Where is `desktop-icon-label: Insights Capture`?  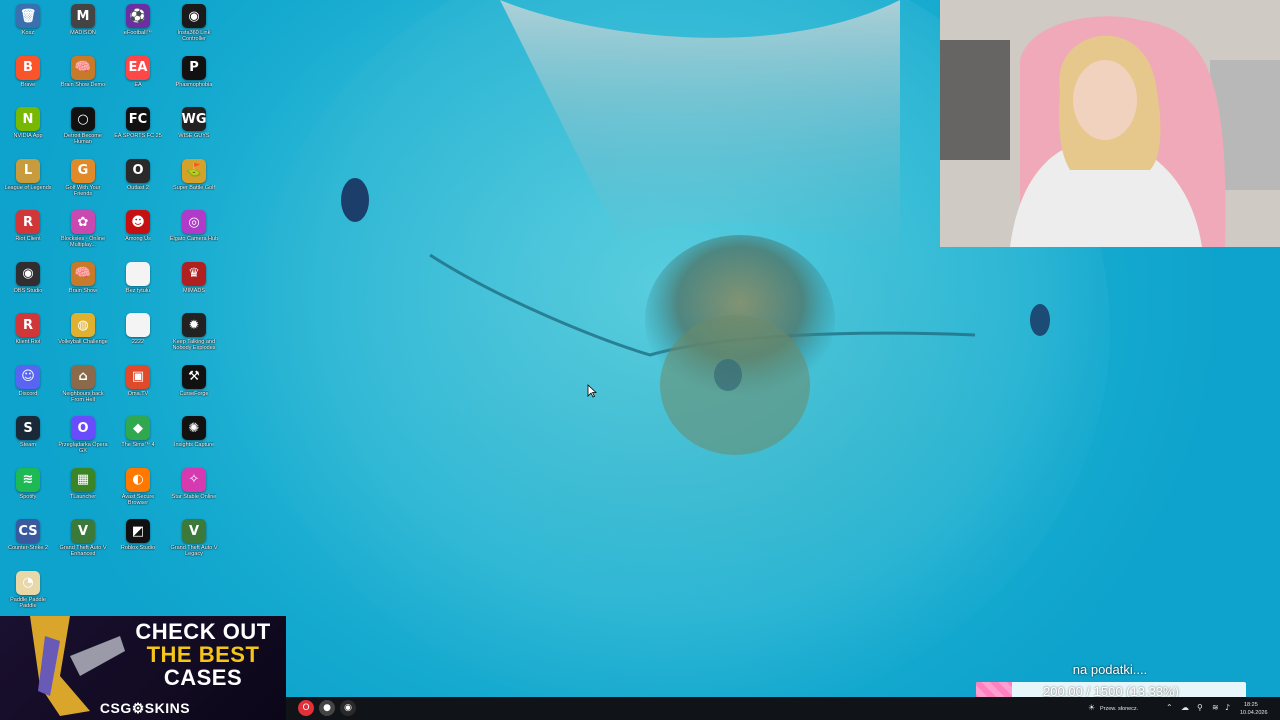
desktop-icon-label: Insights Capture is located at coordinates (194, 445).